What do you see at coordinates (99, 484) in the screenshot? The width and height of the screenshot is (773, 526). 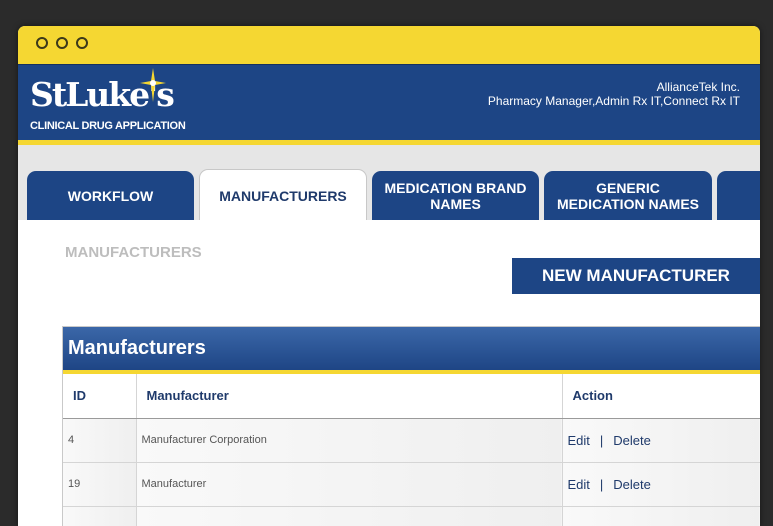 I see `cell-id: 19` at bounding box center [99, 484].